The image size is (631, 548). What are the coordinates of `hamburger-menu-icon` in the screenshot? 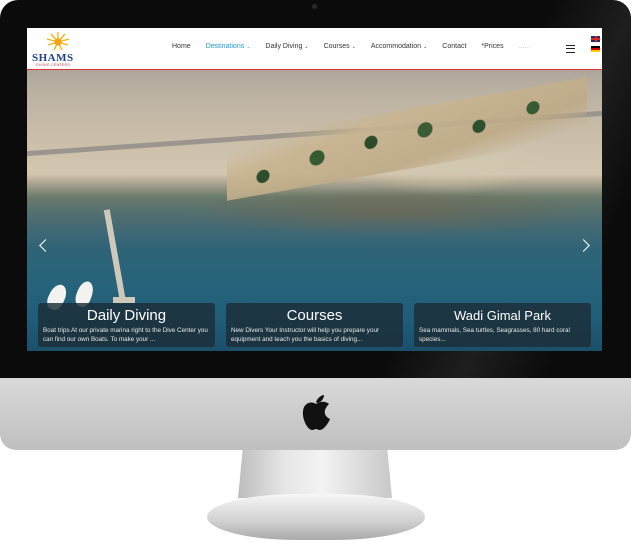 It's located at (570, 49).